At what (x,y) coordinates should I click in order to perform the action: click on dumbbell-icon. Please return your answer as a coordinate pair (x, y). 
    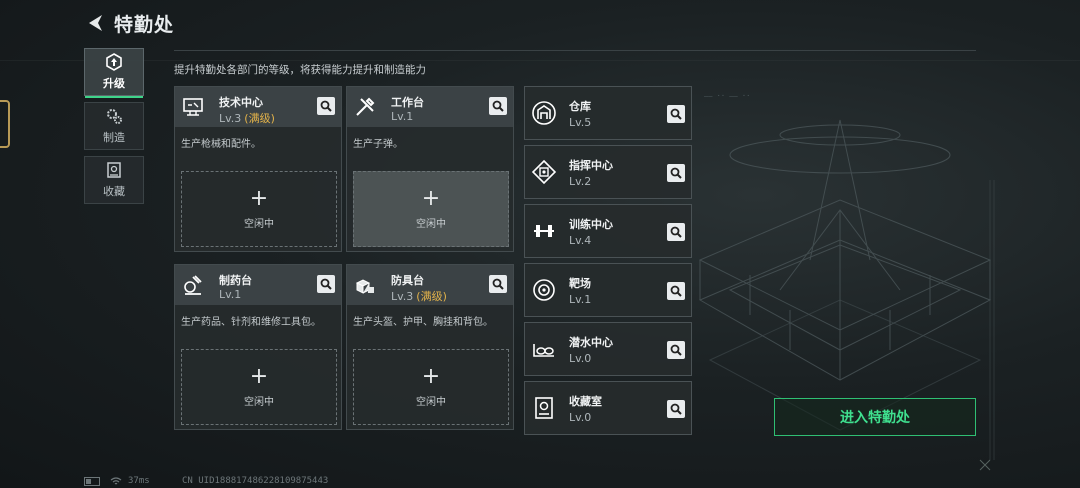
    Looking at the image, I should click on (544, 231).